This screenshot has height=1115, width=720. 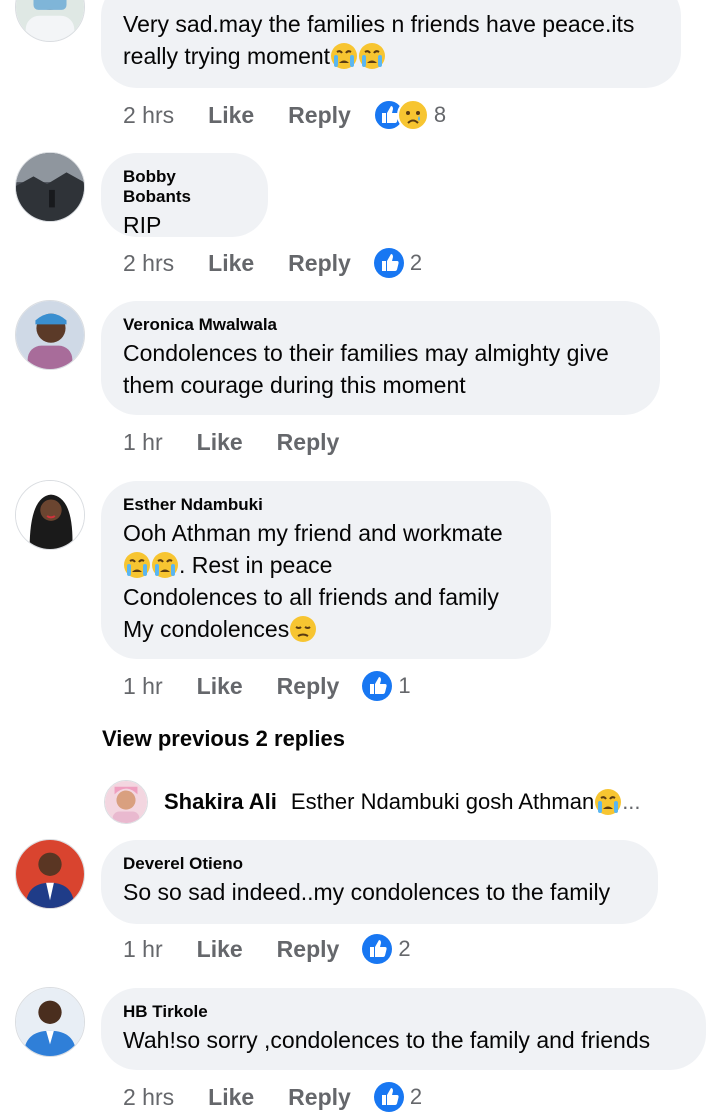 I want to click on comment-actions: 2 hrs Like Reply 8, so click(x=284, y=115).